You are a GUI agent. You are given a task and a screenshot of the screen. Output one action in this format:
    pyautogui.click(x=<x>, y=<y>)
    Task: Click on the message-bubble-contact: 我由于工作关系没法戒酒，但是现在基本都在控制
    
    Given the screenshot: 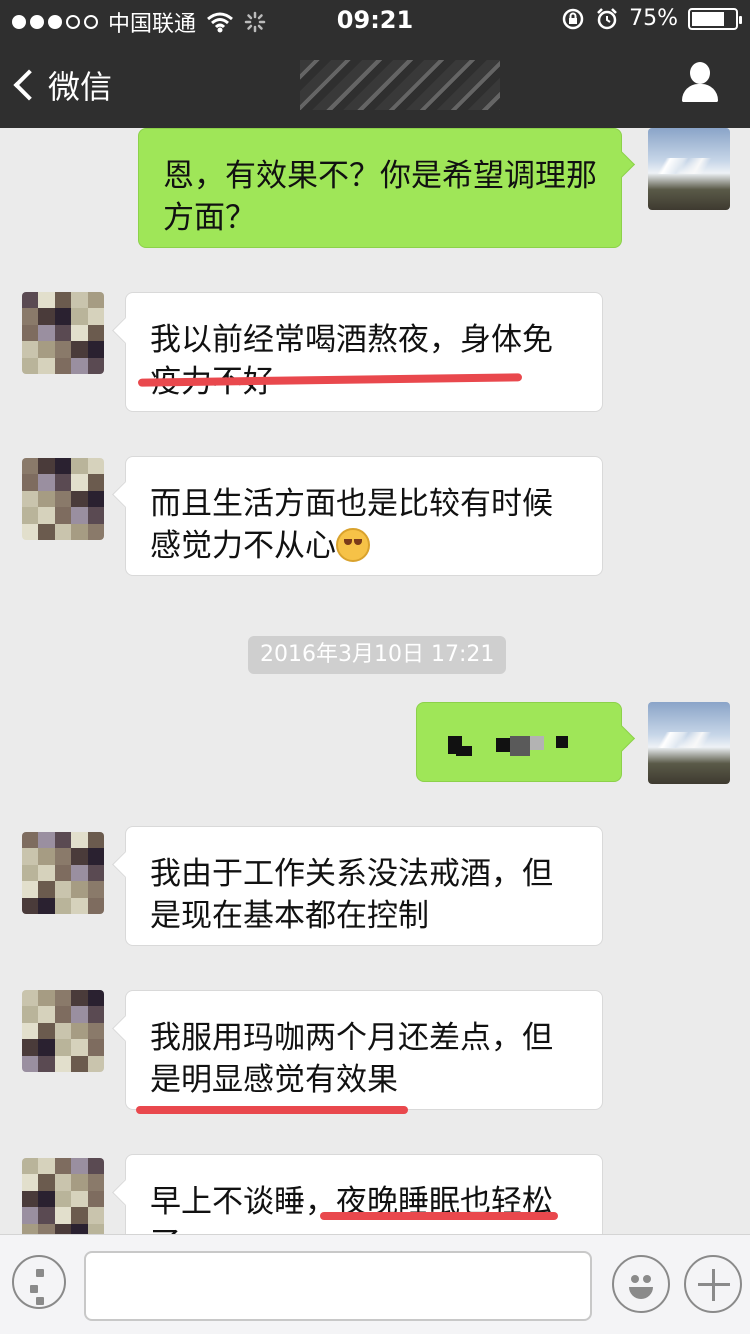 What is the action you would take?
    pyautogui.click(x=364, y=886)
    